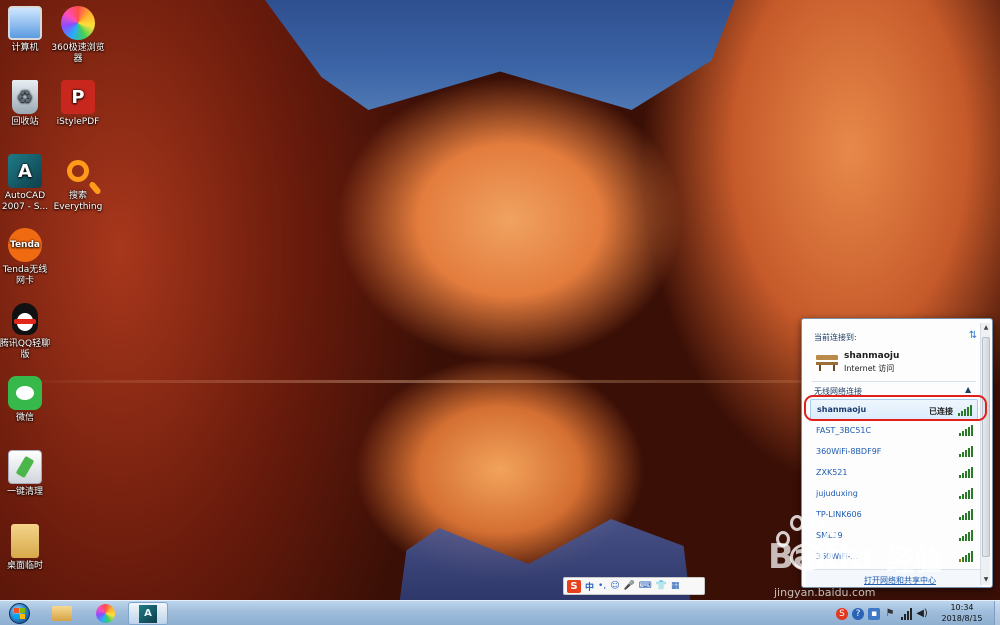 This screenshot has width=1000, height=625. What do you see at coordinates (24, 281) in the screenshot?
I see `desktop-icon-label-line2: 网卡` at bounding box center [24, 281].